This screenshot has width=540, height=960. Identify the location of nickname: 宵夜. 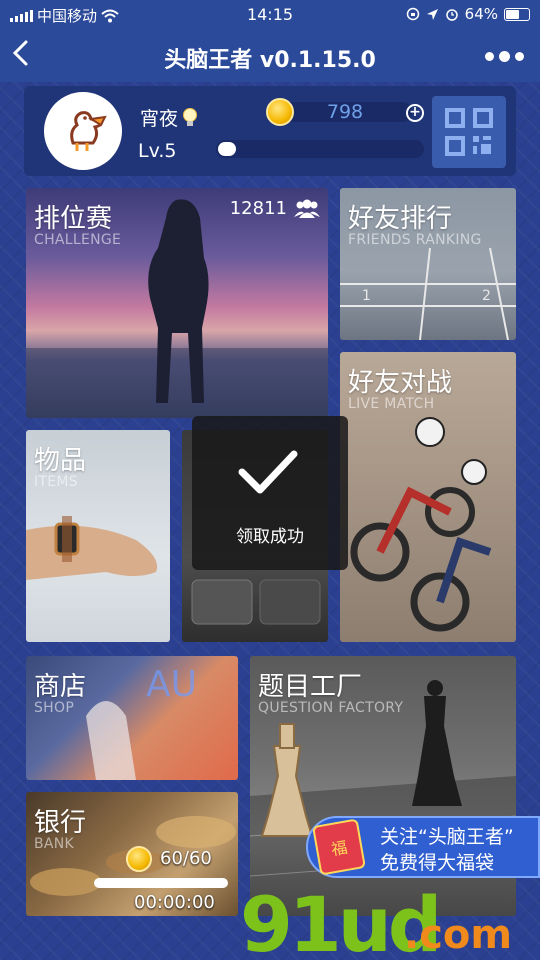
(169, 117).